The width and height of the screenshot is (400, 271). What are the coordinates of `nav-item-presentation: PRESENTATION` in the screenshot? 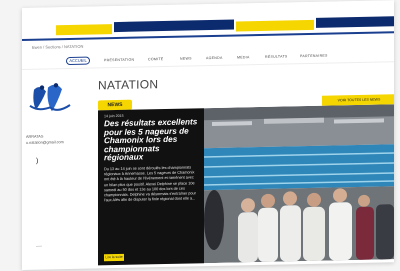 It's located at (119, 60).